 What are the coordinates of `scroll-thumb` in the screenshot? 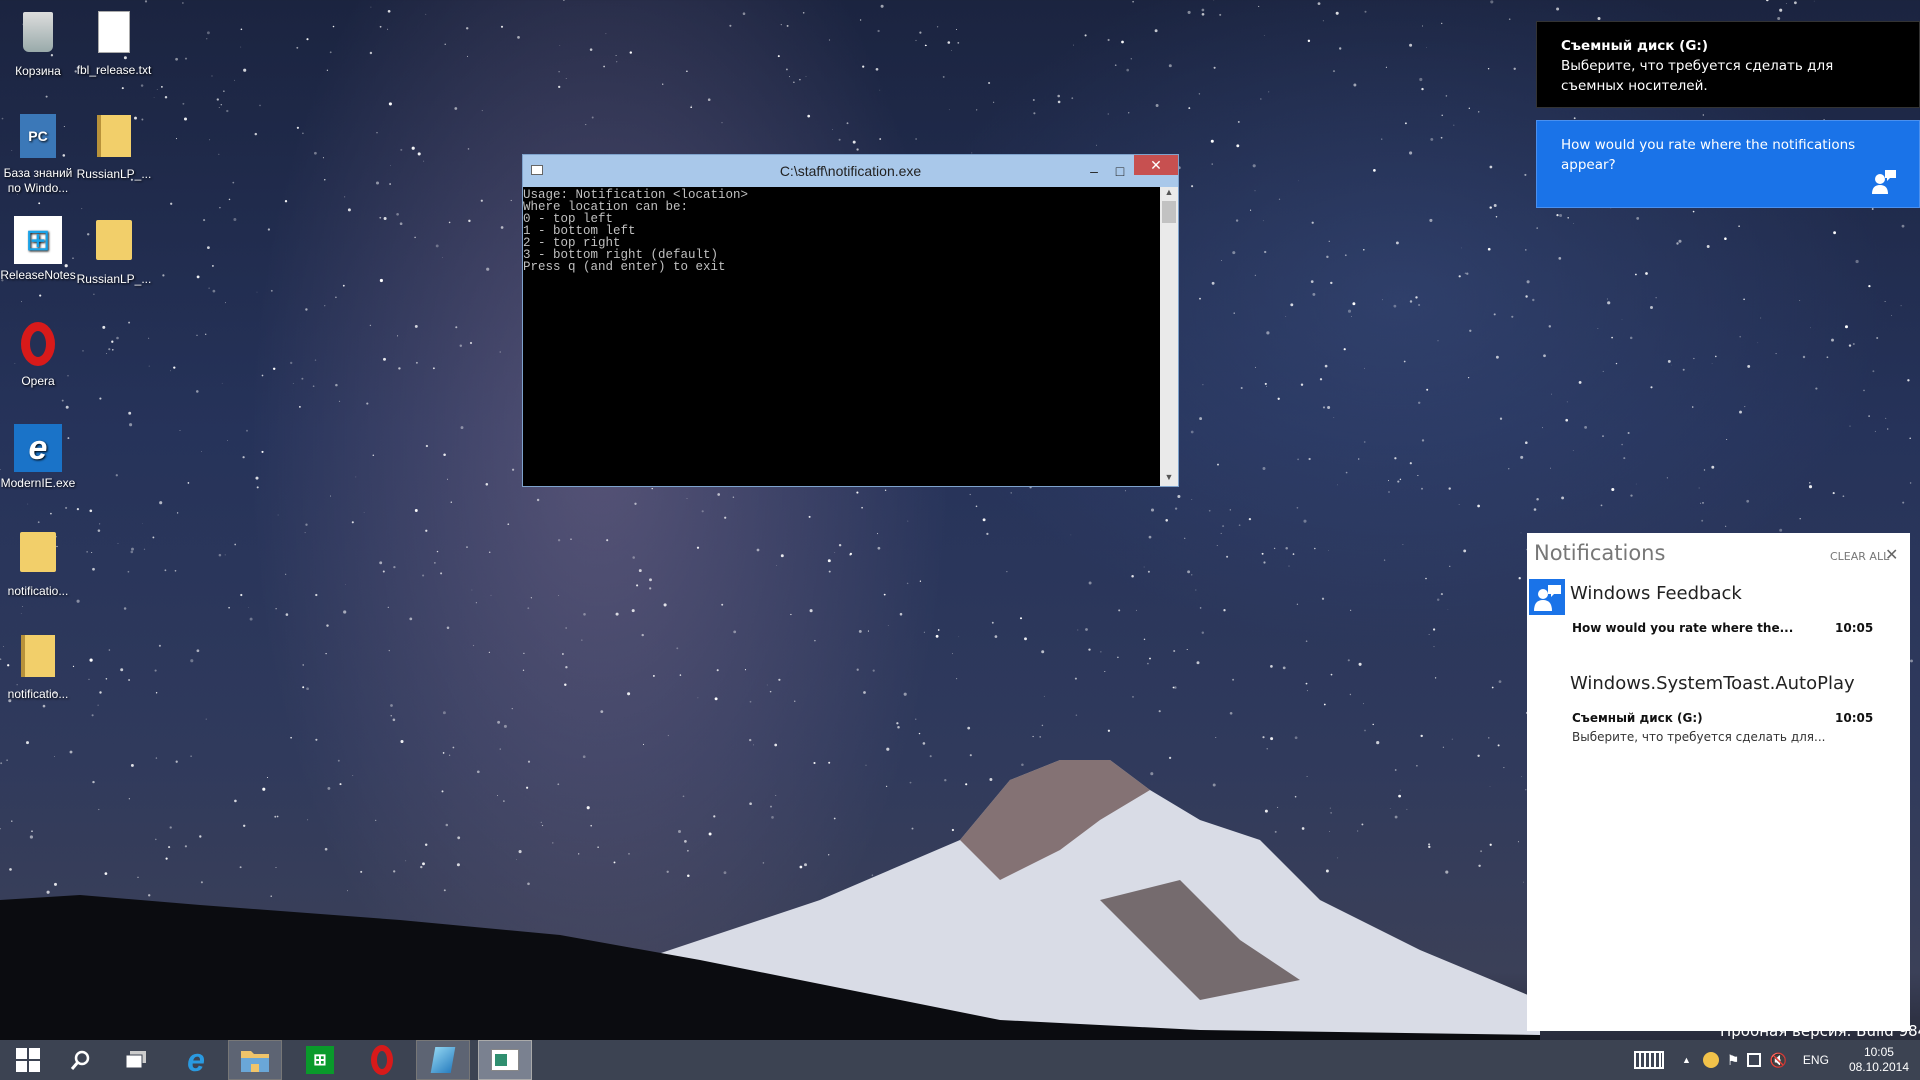 It's located at (1169, 212).